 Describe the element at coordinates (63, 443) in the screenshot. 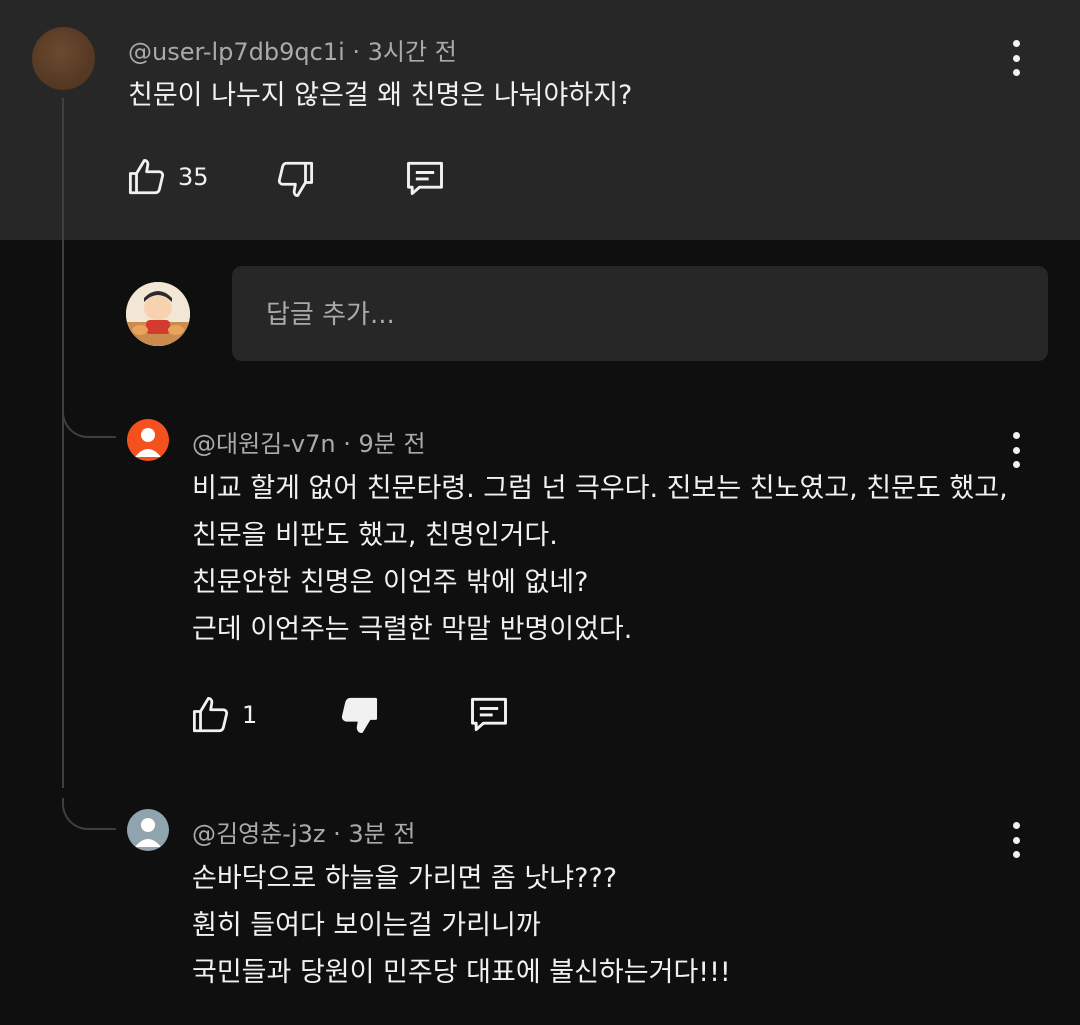

I see `thread-line` at that location.